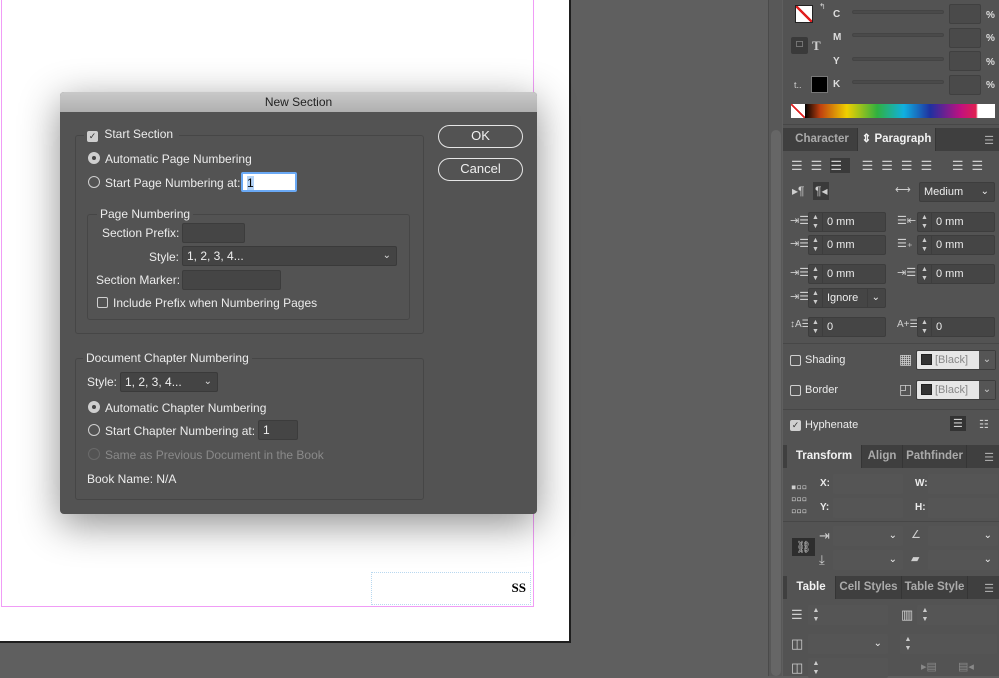 Image resolution: width=999 pixels, height=678 pixels. Describe the element at coordinates (795, 425) in the screenshot. I see `hyphenate-checkbox: ✓` at that location.